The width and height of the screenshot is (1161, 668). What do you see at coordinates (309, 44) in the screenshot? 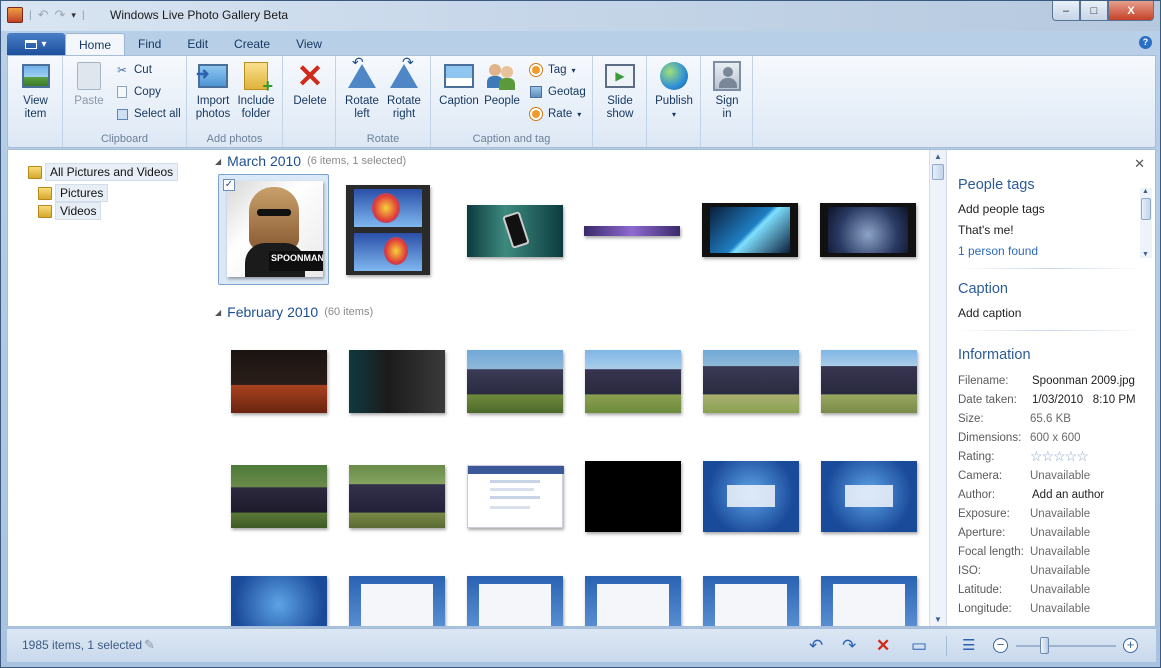
I see `tab-view: View` at bounding box center [309, 44].